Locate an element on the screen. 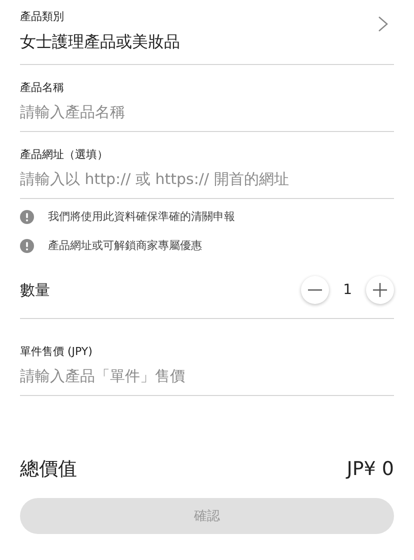 This screenshot has width=414, height=560. total-label: 總價值 is located at coordinates (48, 469).